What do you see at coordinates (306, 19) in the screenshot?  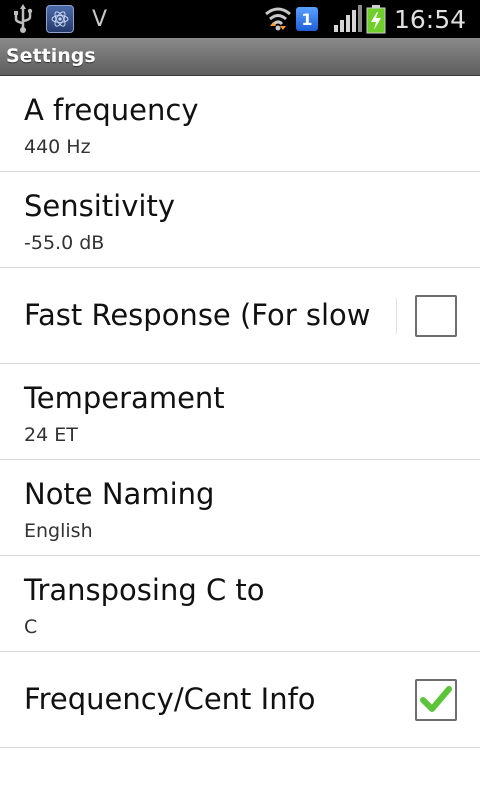 I see `notification-badge: 1` at bounding box center [306, 19].